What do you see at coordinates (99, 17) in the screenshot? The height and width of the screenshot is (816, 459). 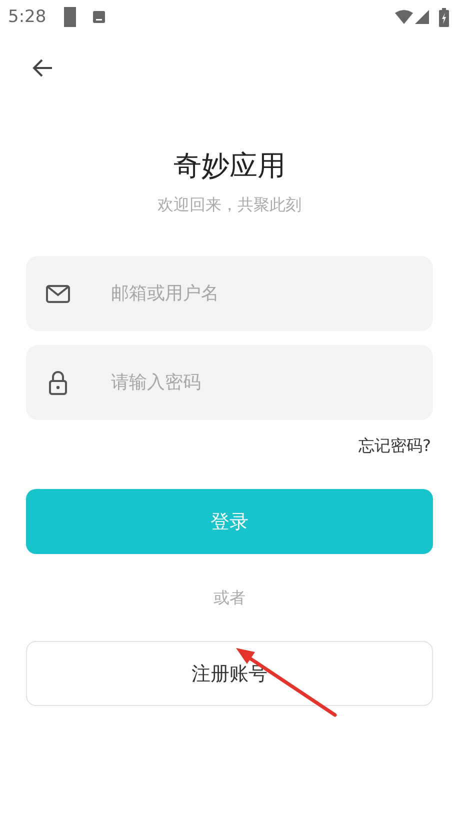 I see `keyboard-icon` at bounding box center [99, 17].